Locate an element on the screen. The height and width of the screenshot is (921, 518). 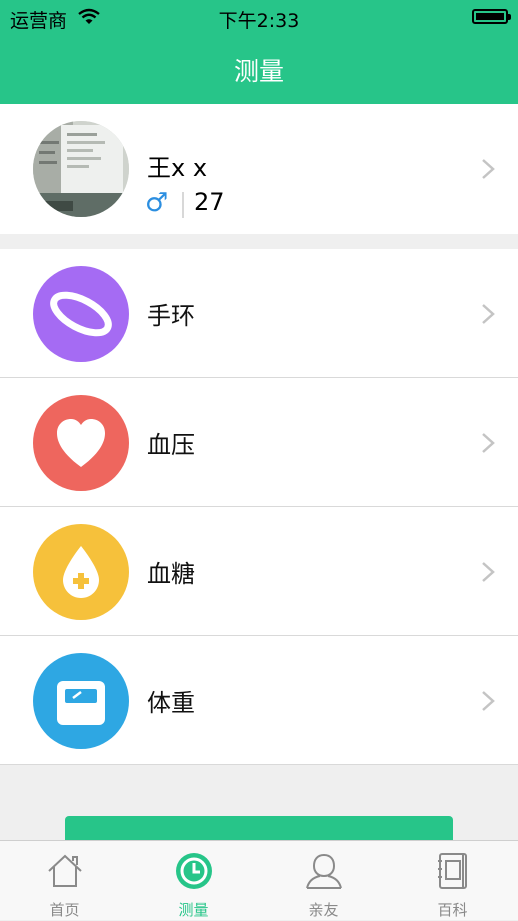
tab-label: 测量 is located at coordinates (193, 910).